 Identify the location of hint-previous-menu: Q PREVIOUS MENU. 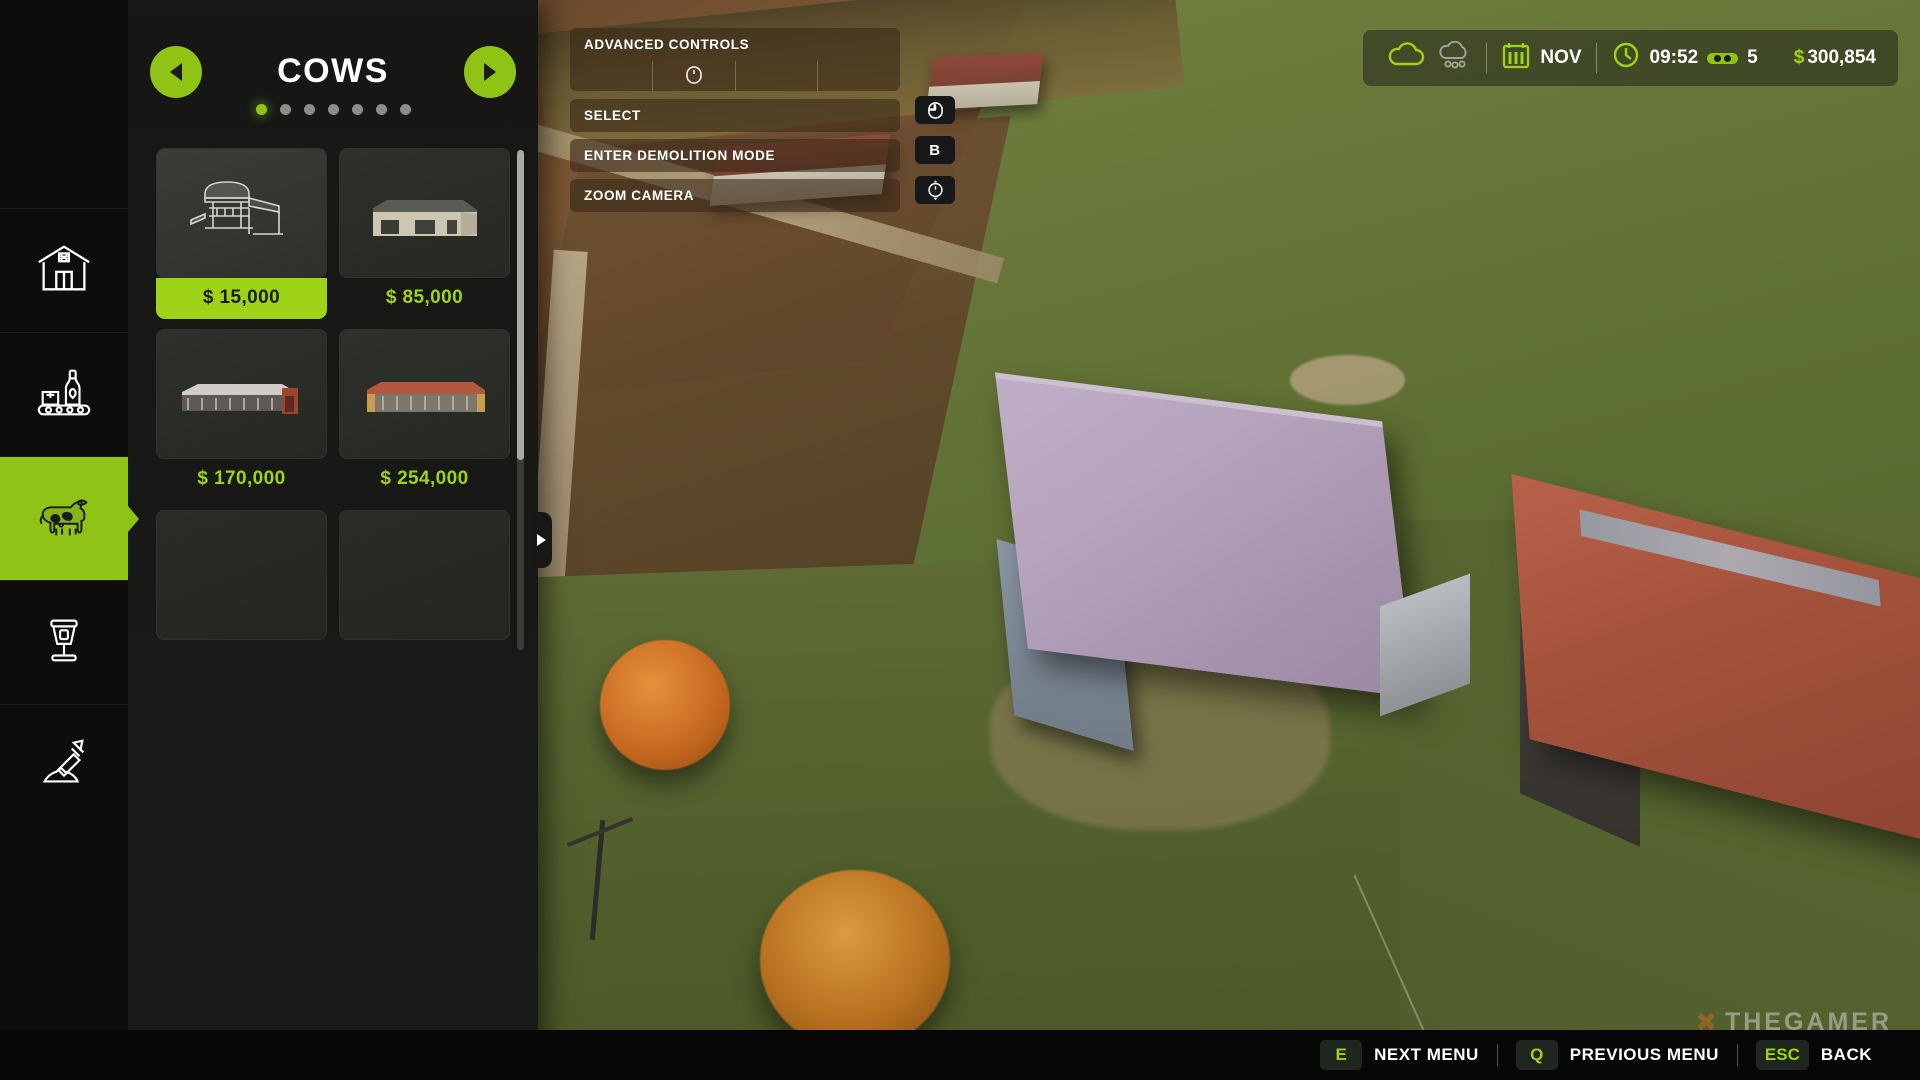
(1617, 1055).